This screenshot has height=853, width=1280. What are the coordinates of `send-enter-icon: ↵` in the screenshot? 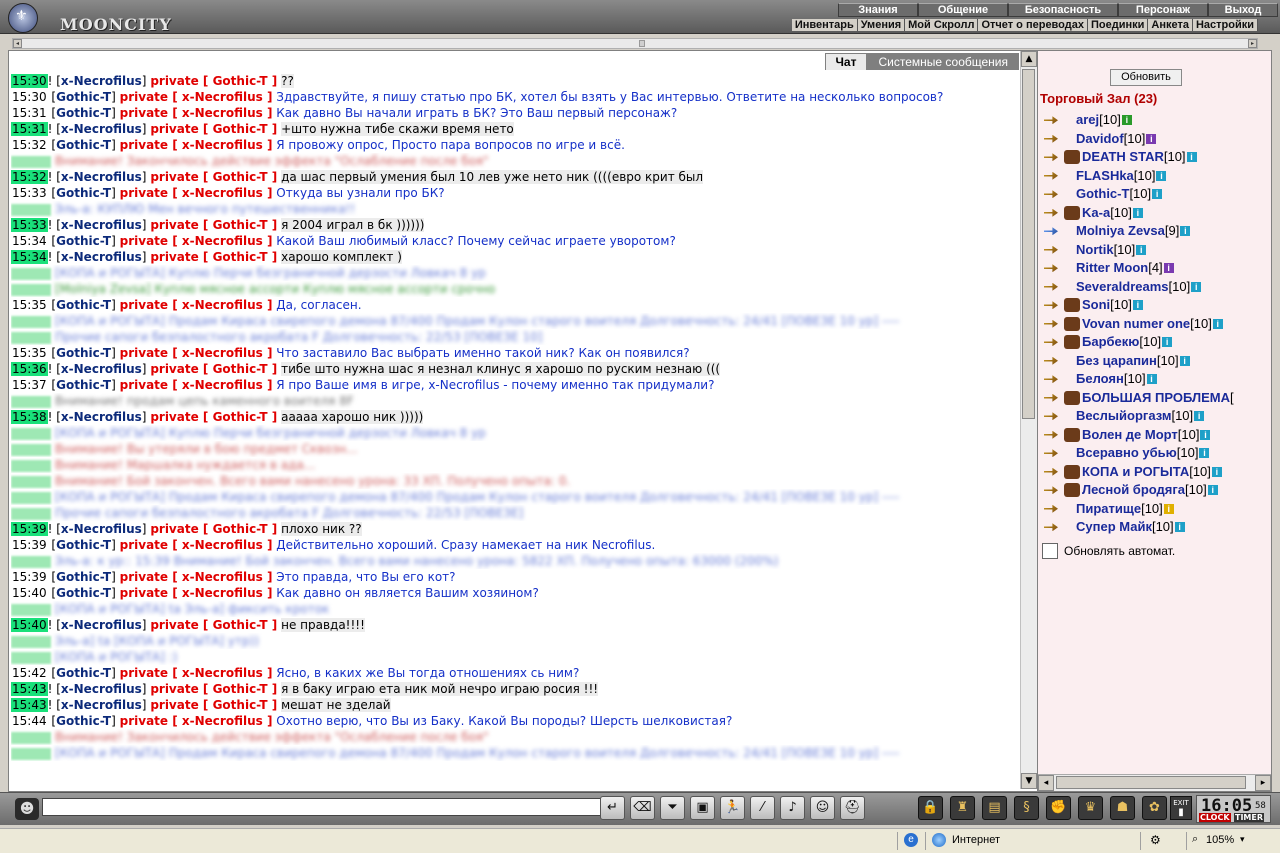 It's located at (612, 808).